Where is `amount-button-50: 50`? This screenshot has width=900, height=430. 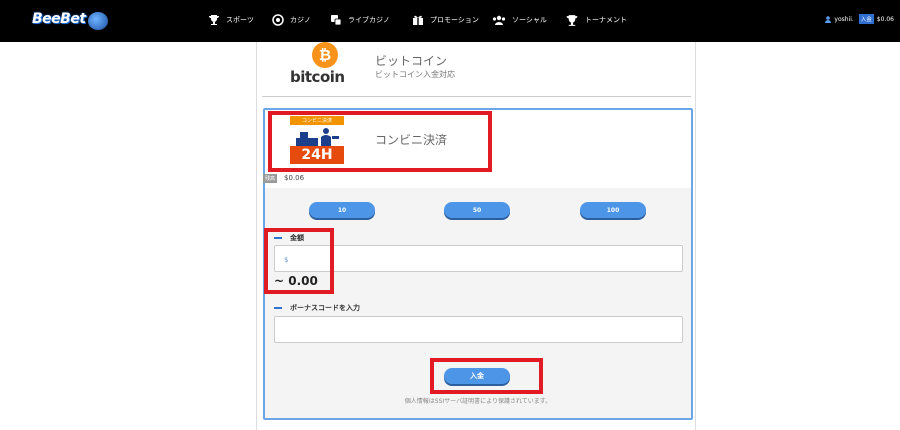
amount-button-50: 50 is located at coordinates (477, 210).